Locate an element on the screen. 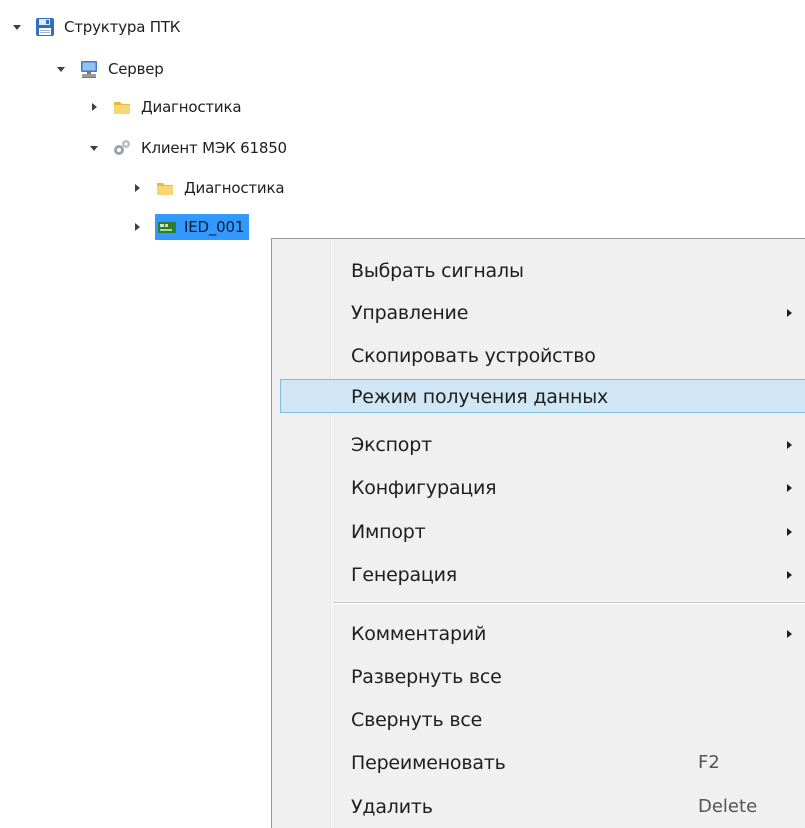 This screenshot has height=828, width=805. tree-node-label: IED_001 is located at coordinates (214, 227).